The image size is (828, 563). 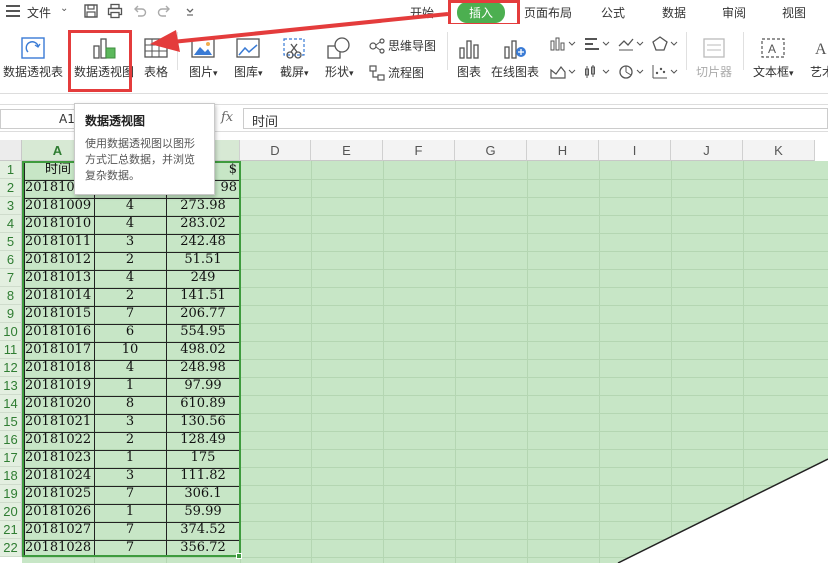 I want to click on formula-input: 时间, so click(x=535, y=119).